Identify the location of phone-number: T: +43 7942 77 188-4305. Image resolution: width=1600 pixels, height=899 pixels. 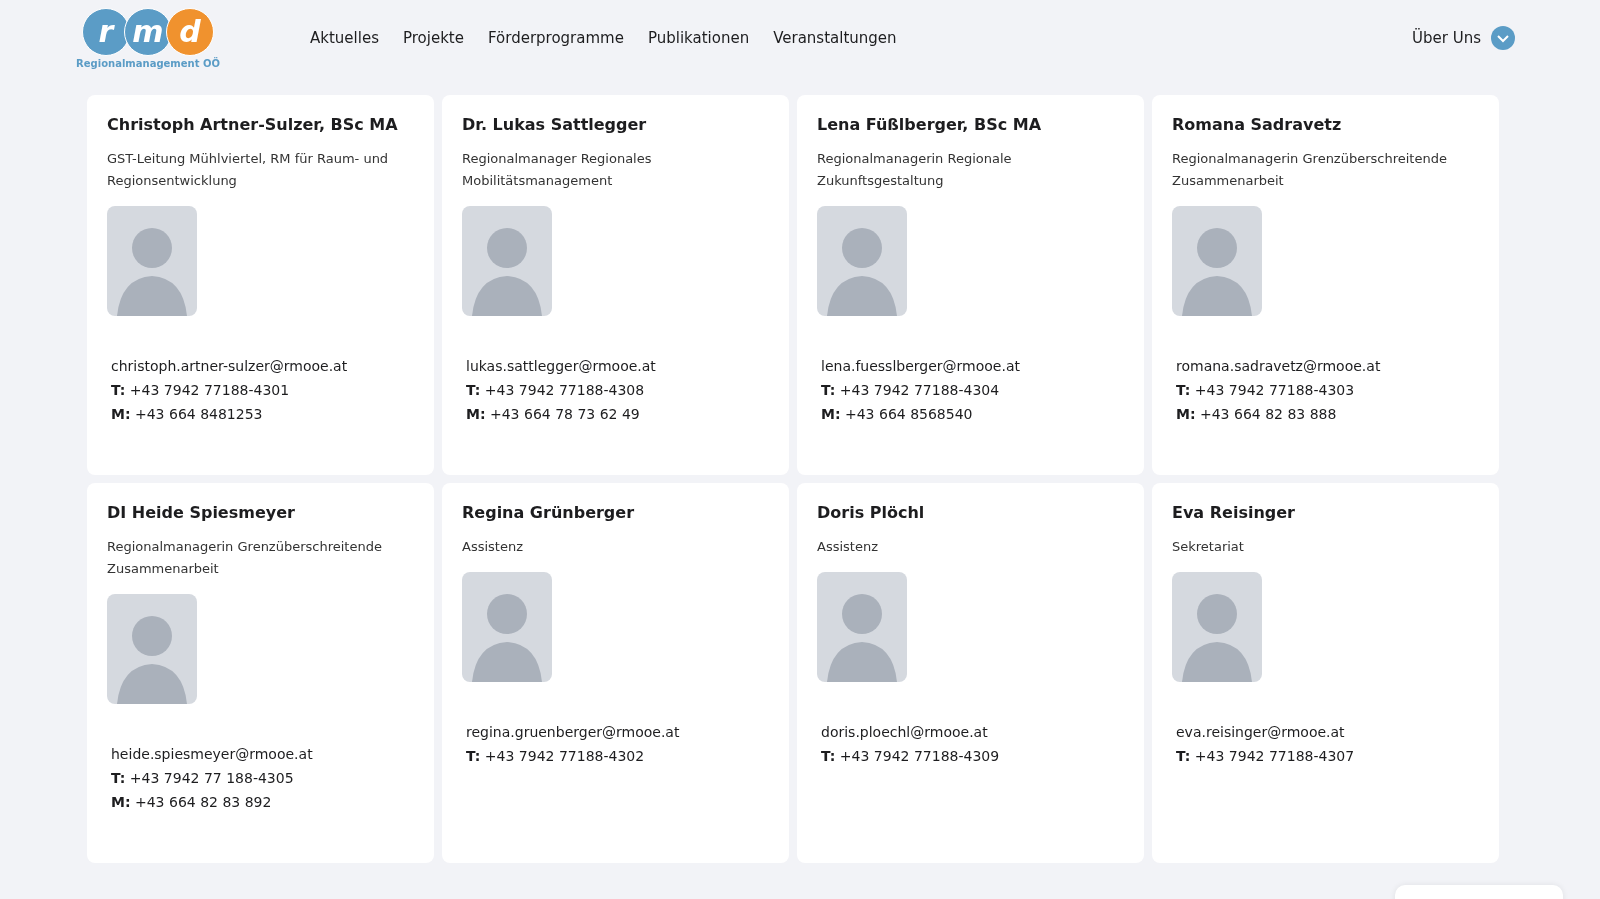
(203, 778).